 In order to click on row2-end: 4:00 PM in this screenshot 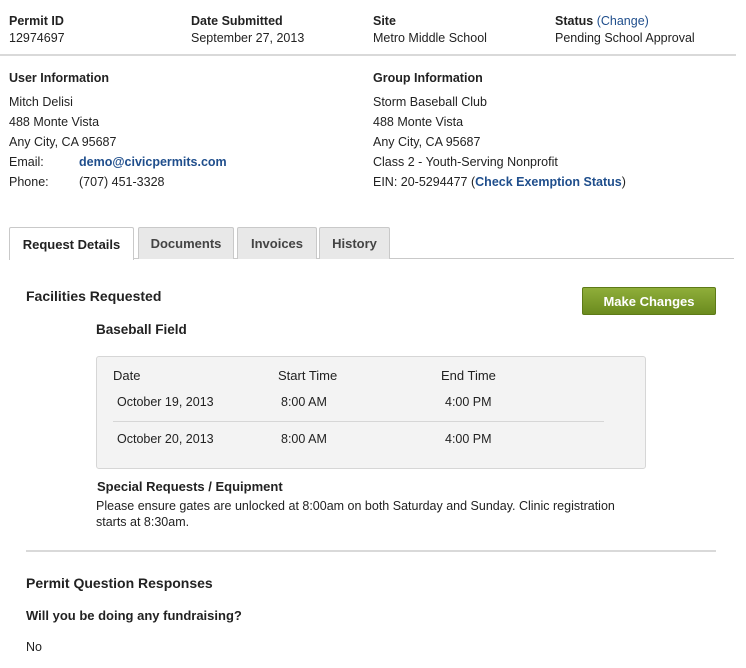, I will do `click(468, 439)`.